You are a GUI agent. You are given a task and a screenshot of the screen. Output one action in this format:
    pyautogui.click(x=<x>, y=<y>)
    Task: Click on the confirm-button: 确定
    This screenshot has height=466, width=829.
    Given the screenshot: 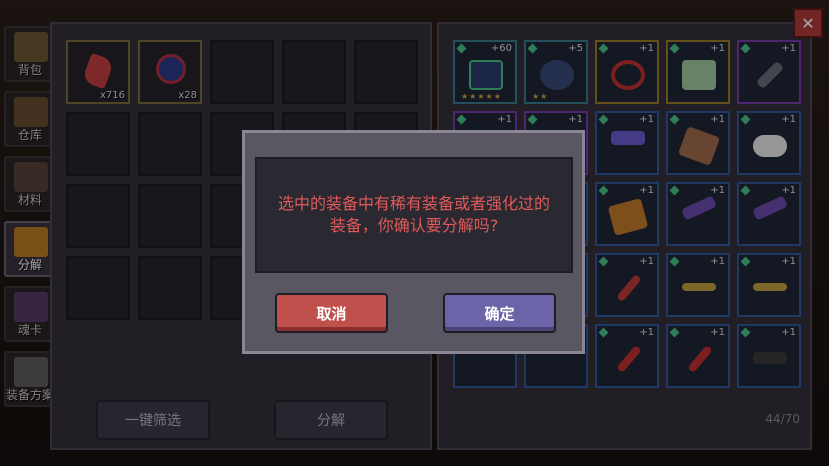 What is the action you would take?
    pyautogui.click(x=499, y=313)
    